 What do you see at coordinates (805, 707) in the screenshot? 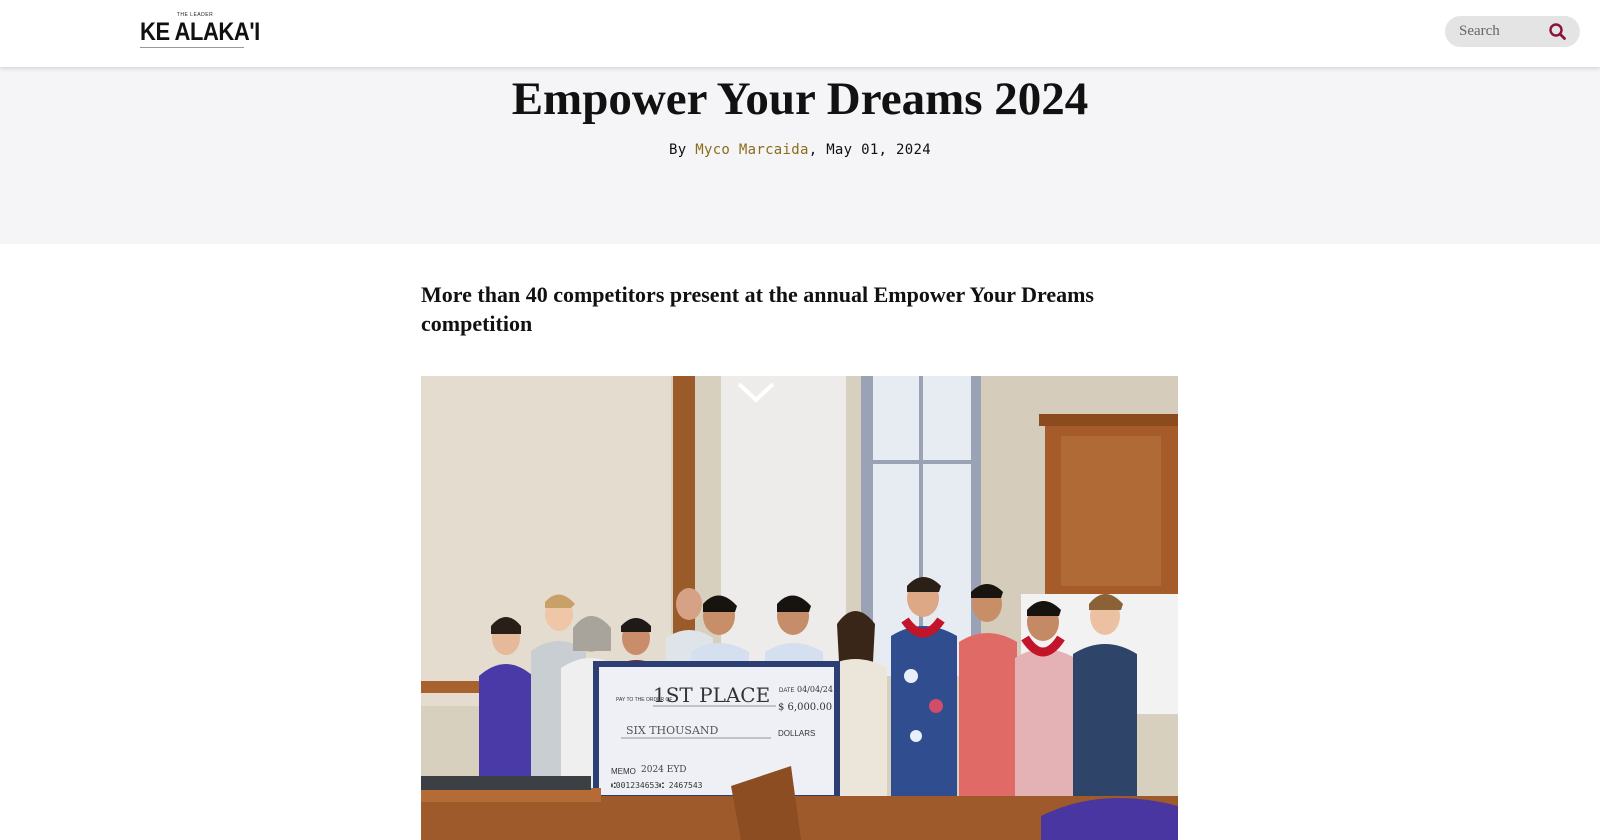
I see `check-amount: $ 6,000.00` at bounding box center [805, 707].